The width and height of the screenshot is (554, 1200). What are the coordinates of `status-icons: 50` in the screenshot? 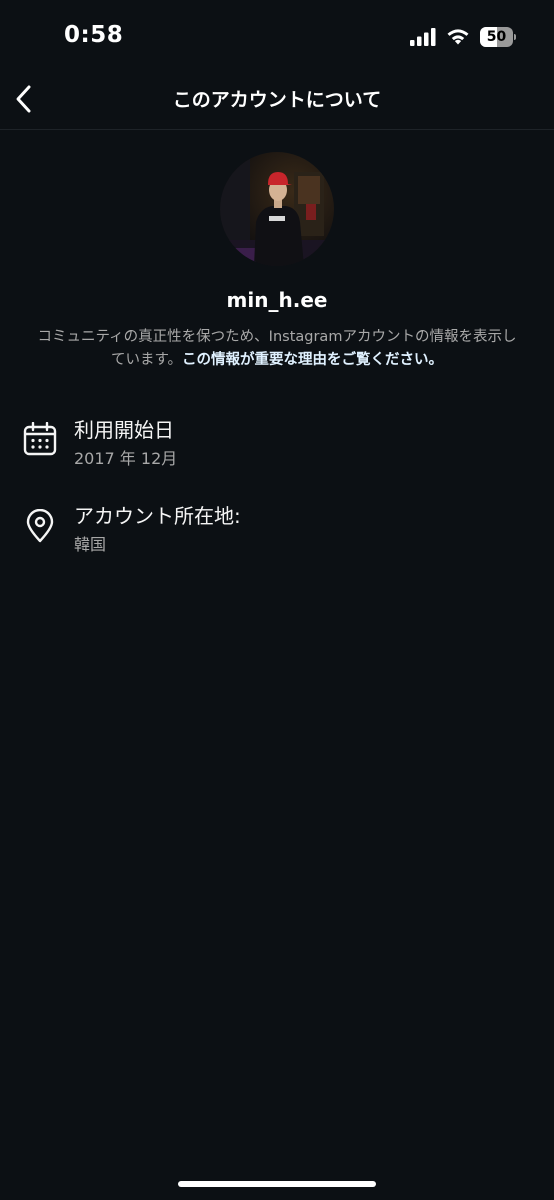 It's located at (463, 37).